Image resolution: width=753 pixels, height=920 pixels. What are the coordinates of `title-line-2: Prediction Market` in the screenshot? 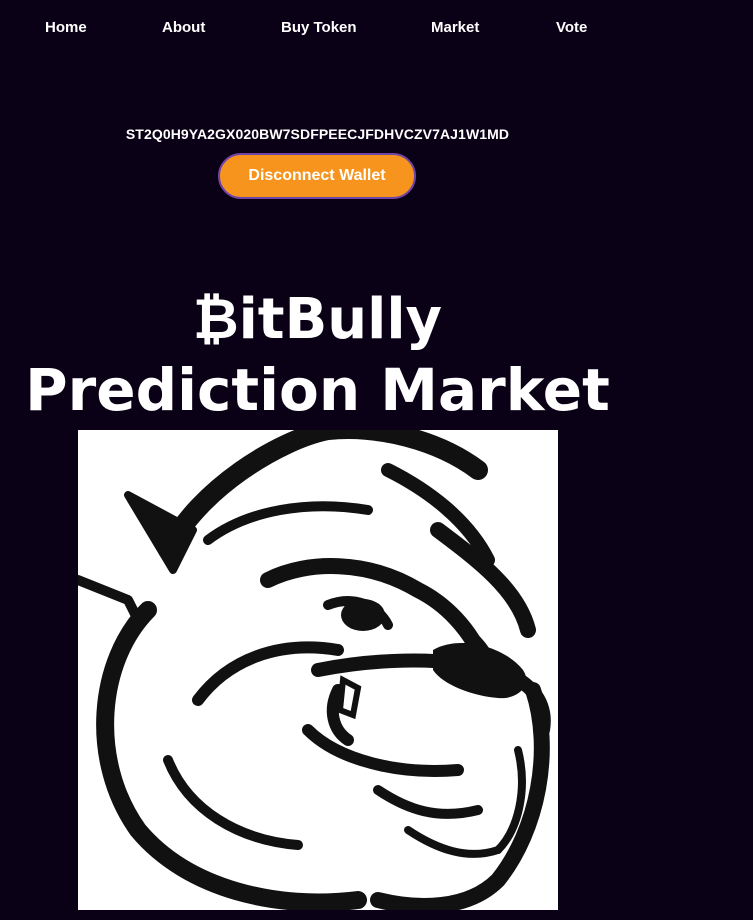 It's located at (317, 390).